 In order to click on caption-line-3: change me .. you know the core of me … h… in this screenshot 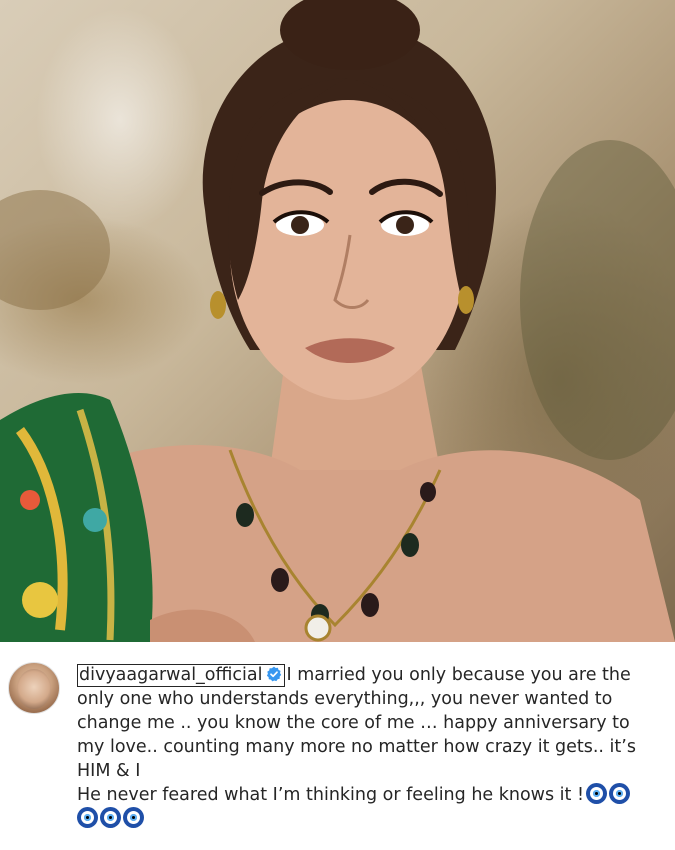, I will do `click(353, 723)`.